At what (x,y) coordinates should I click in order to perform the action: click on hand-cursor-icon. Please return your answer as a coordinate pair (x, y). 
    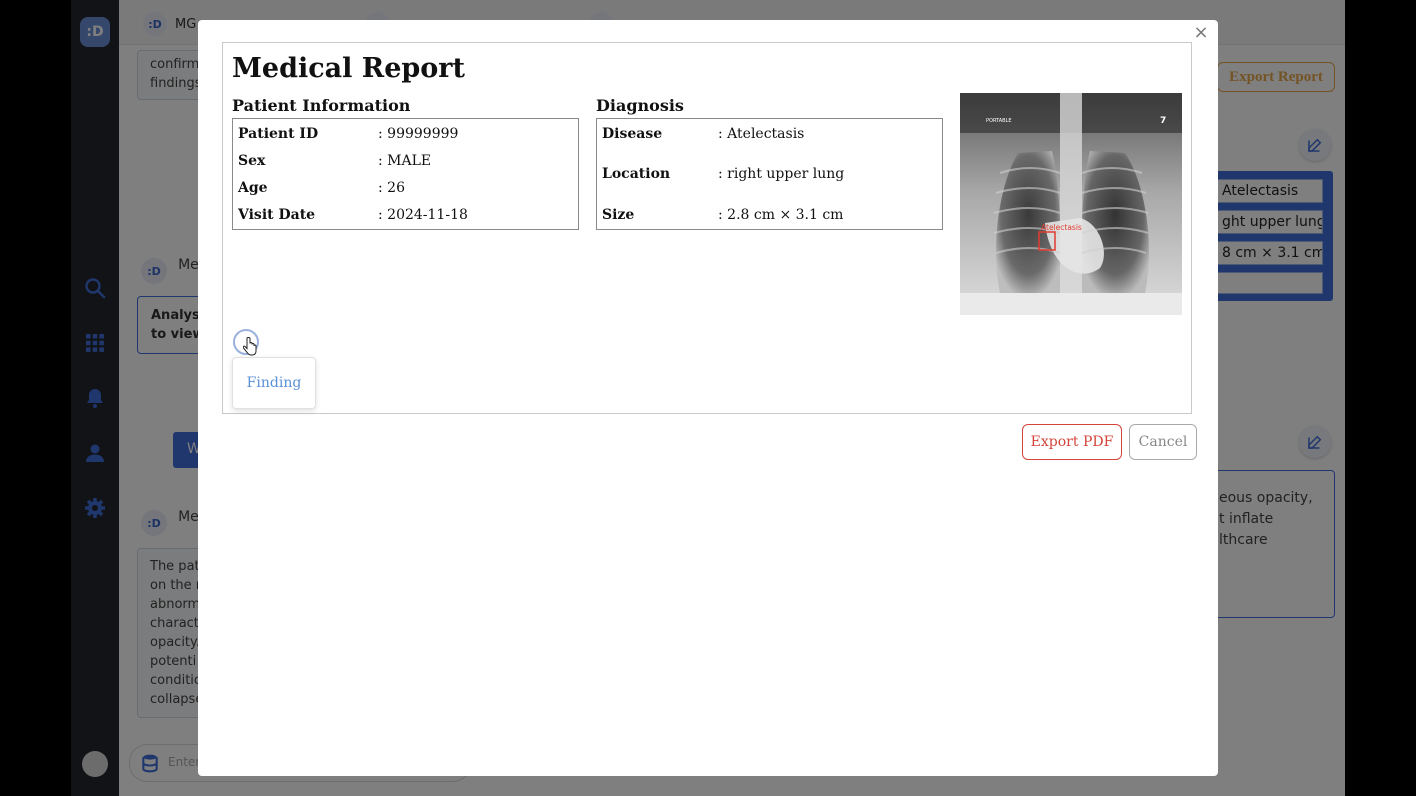
    Looking at the image, I should click on (250, 346).